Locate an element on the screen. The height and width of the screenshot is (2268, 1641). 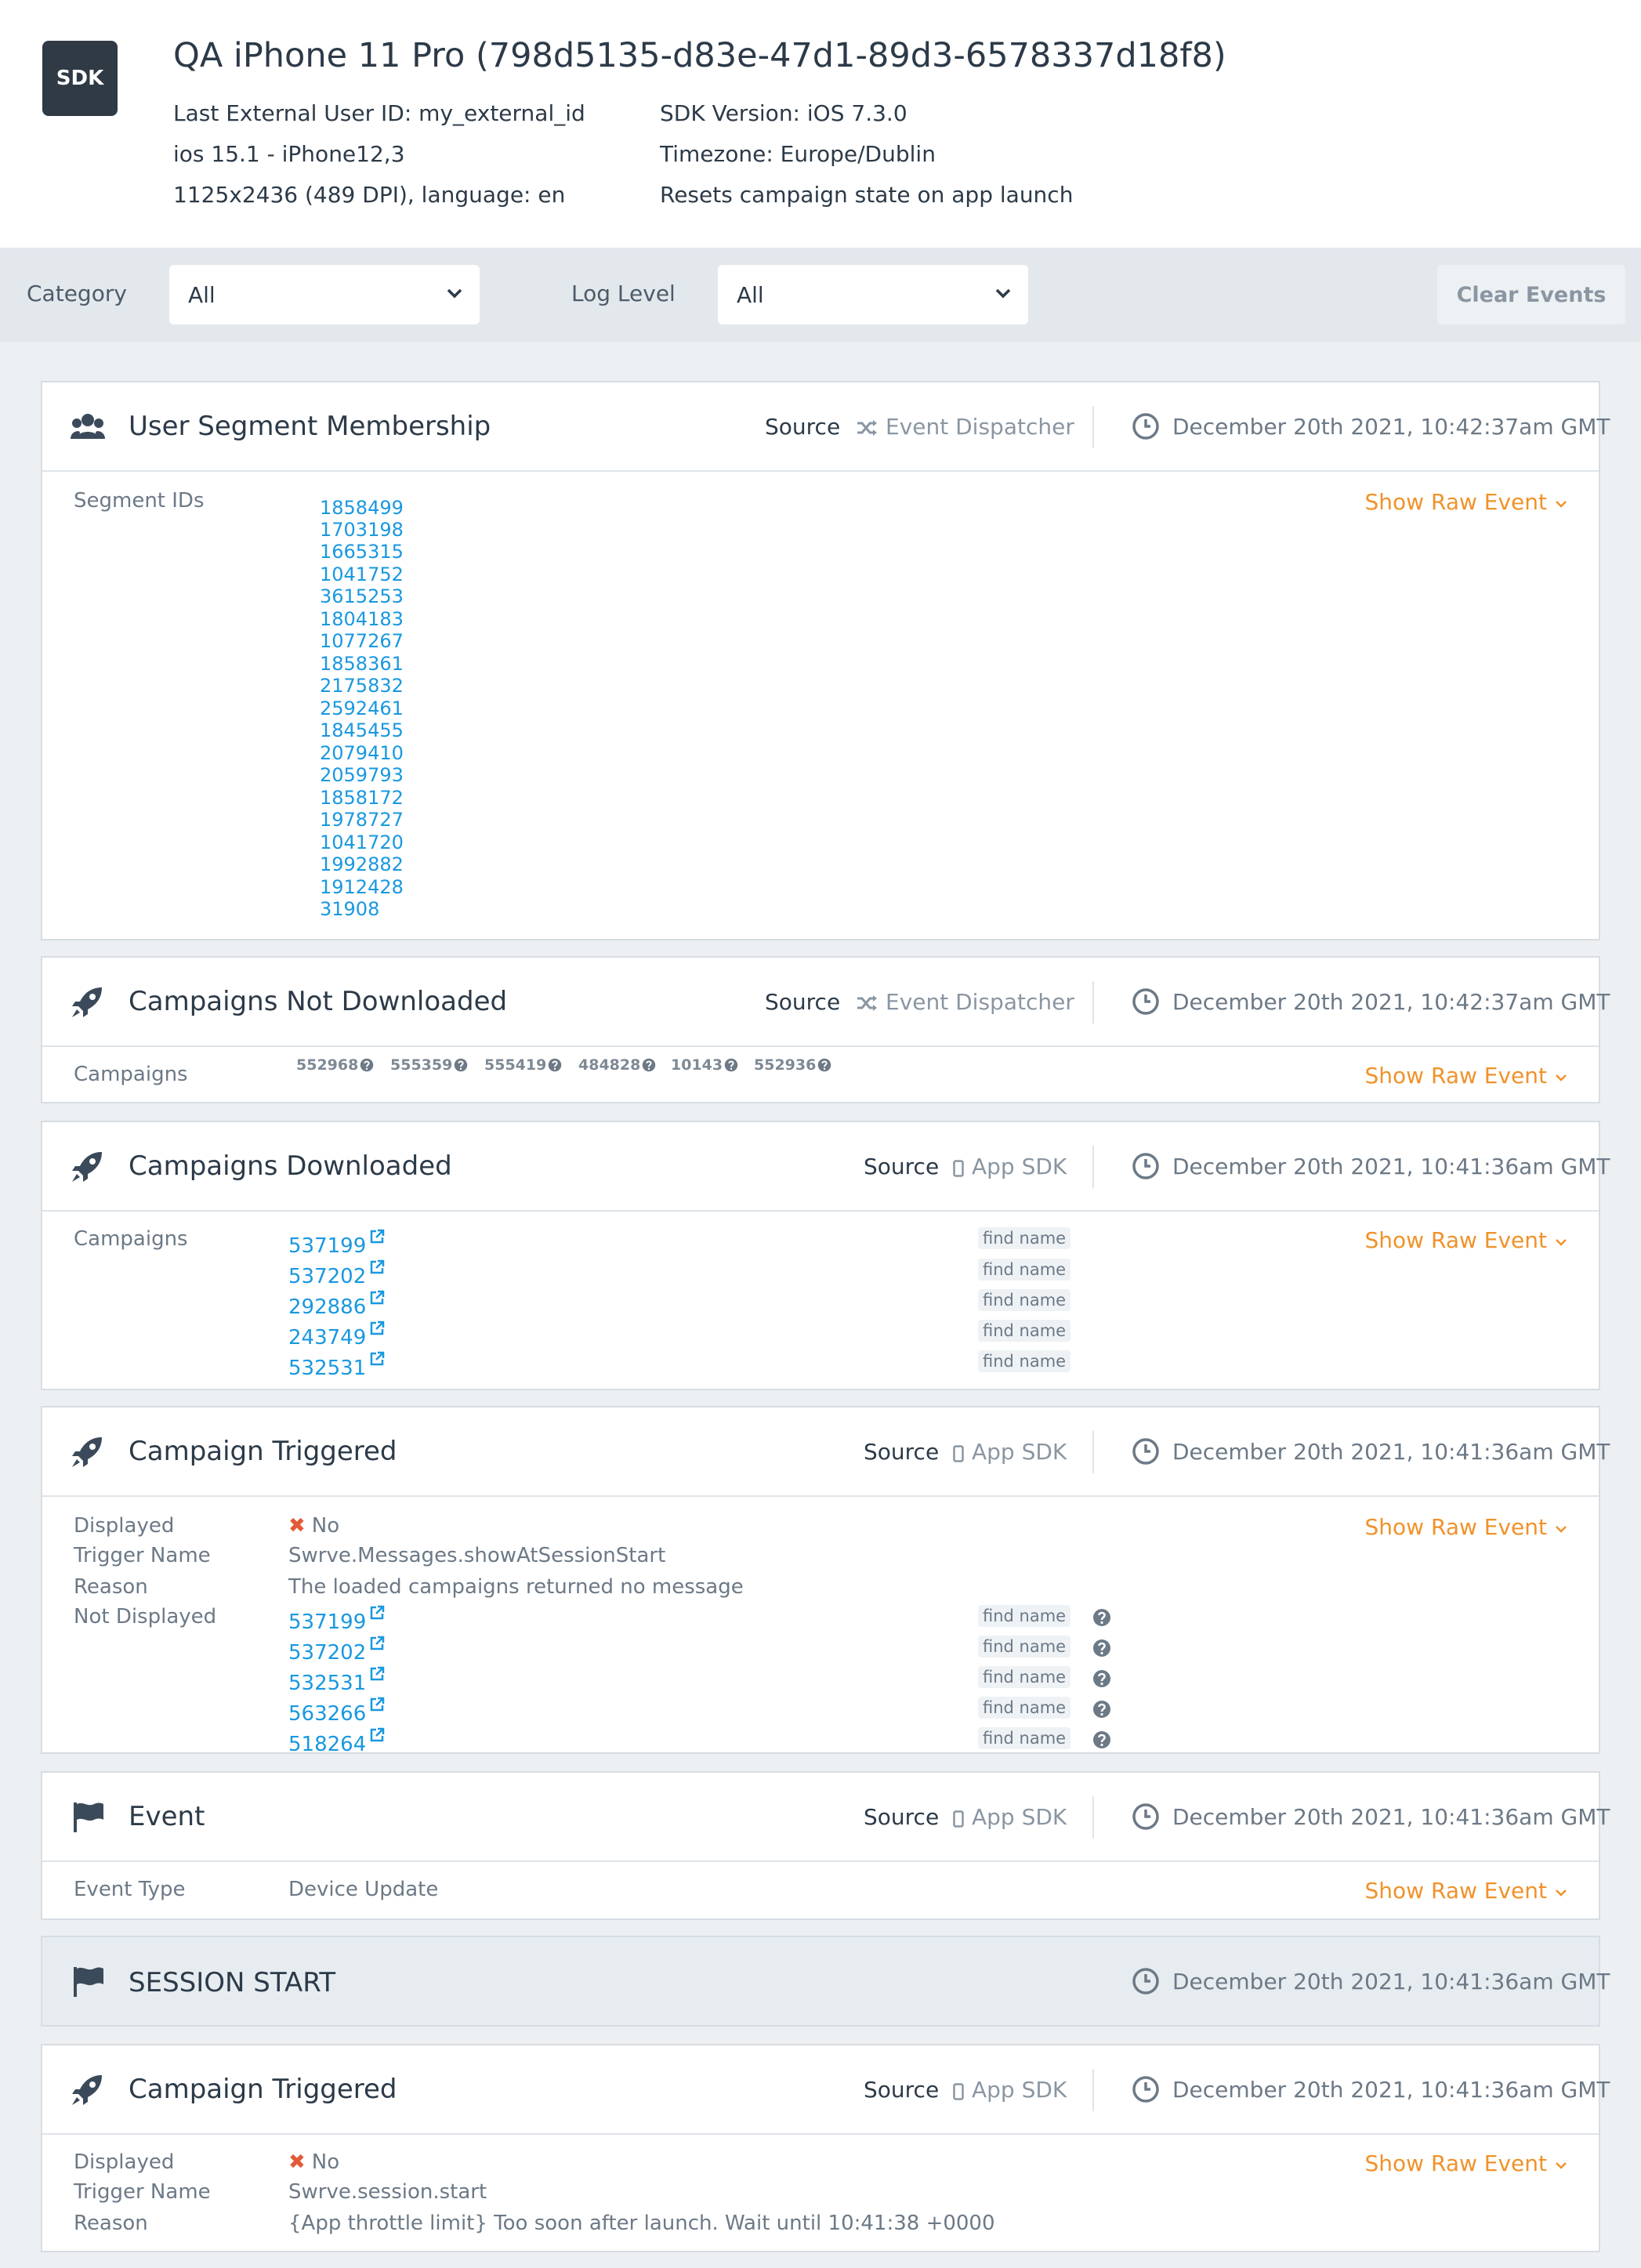
rocket-icon is located at coordinates (88, 1166).